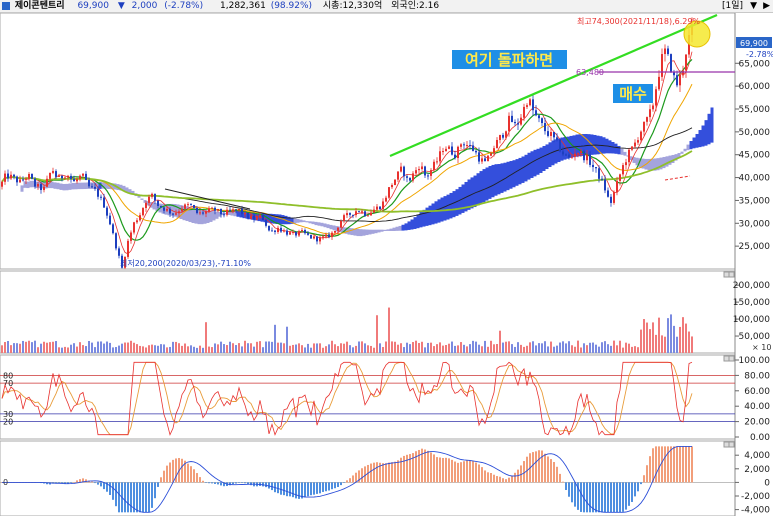 This screenshot has width=773, height=516. I want to click on stock-name: 제이콘텐트리, so click(40, 6).